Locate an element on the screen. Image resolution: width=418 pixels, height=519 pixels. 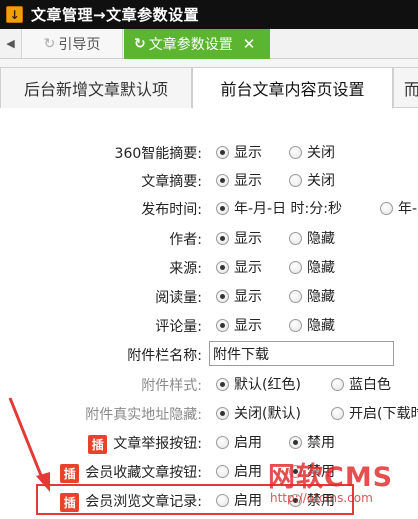
option-label: 禁用 is located at coordinates (321, 443).